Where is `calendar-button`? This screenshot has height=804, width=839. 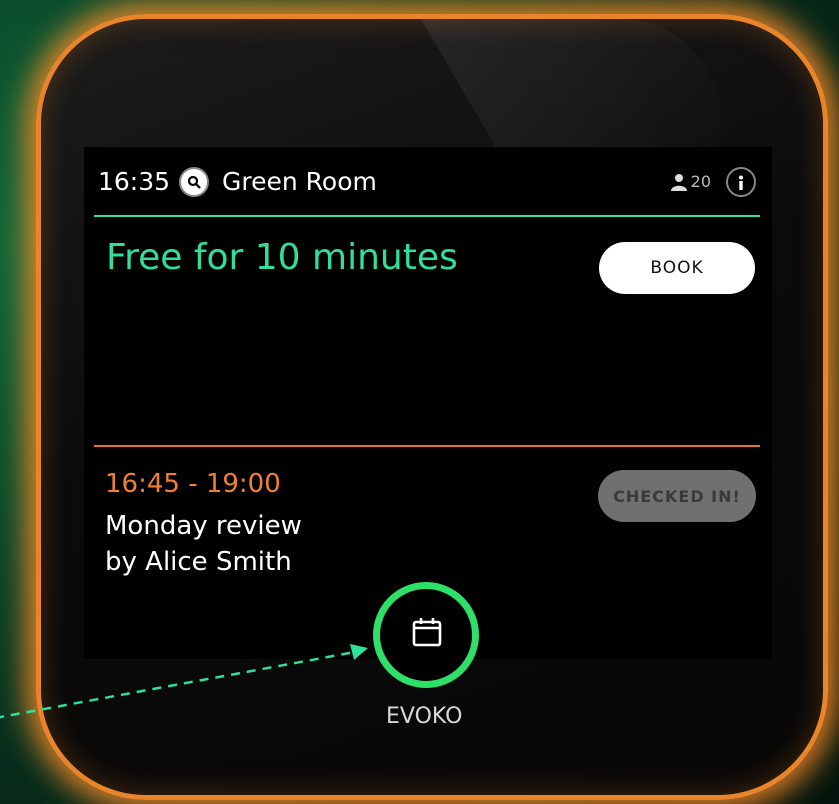
calendar-button is located at coordinates (426, 635).